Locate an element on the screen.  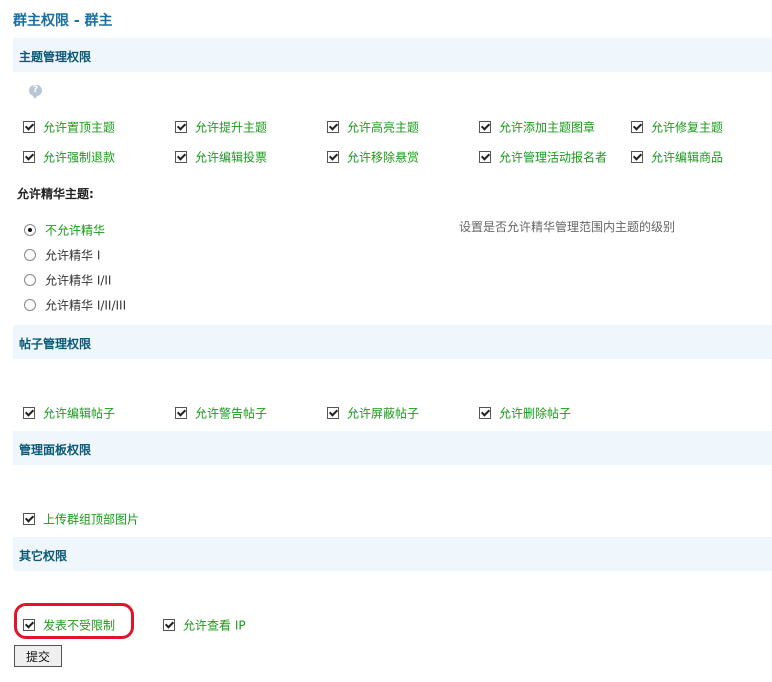
section-title: 帖子管理权限 is located at coordinates (55, 344).